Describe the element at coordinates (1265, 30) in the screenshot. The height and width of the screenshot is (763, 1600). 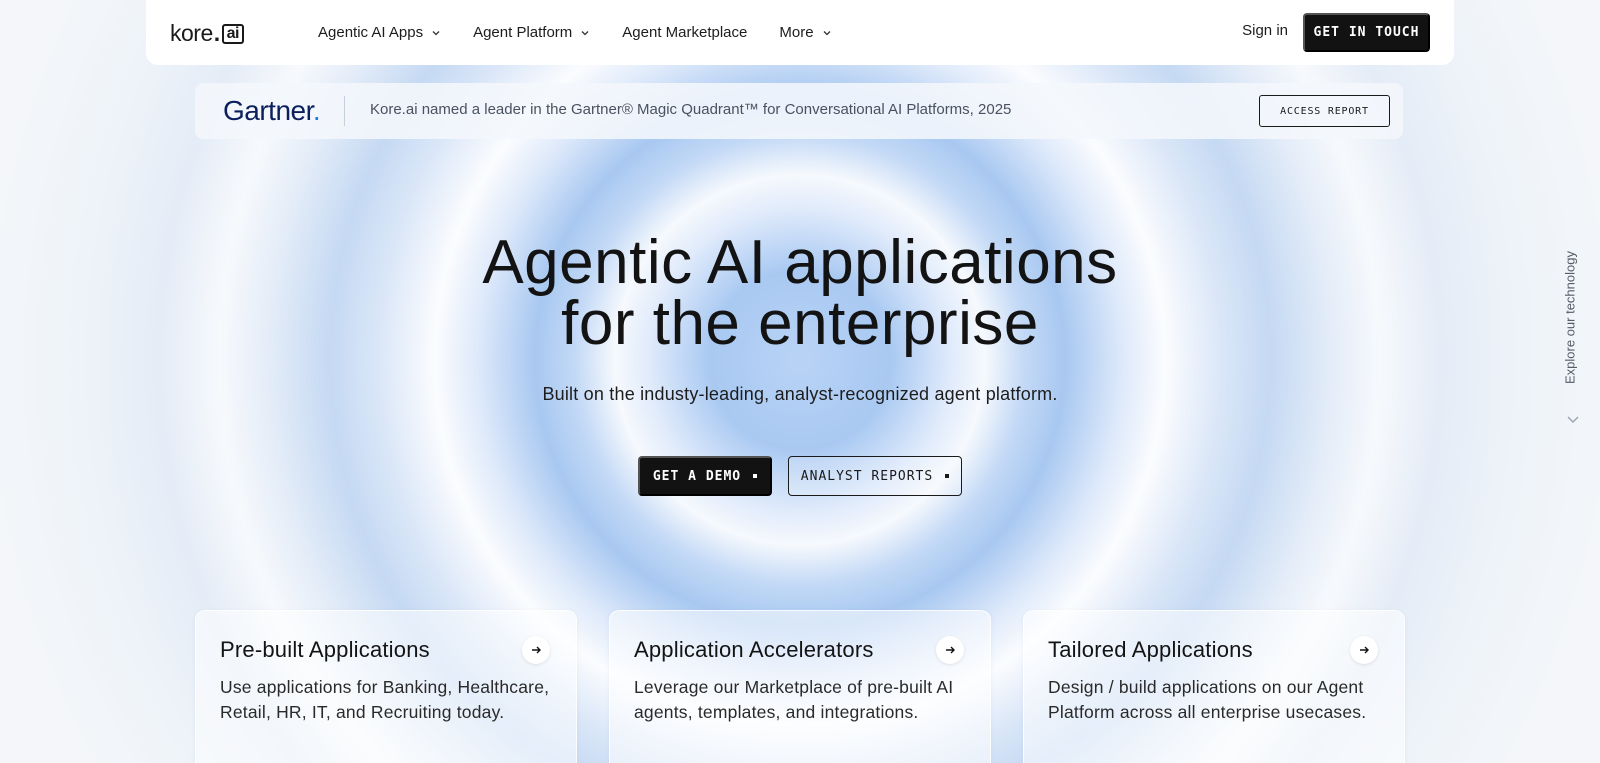
I see `sign-in-link: Sign in` at that location.